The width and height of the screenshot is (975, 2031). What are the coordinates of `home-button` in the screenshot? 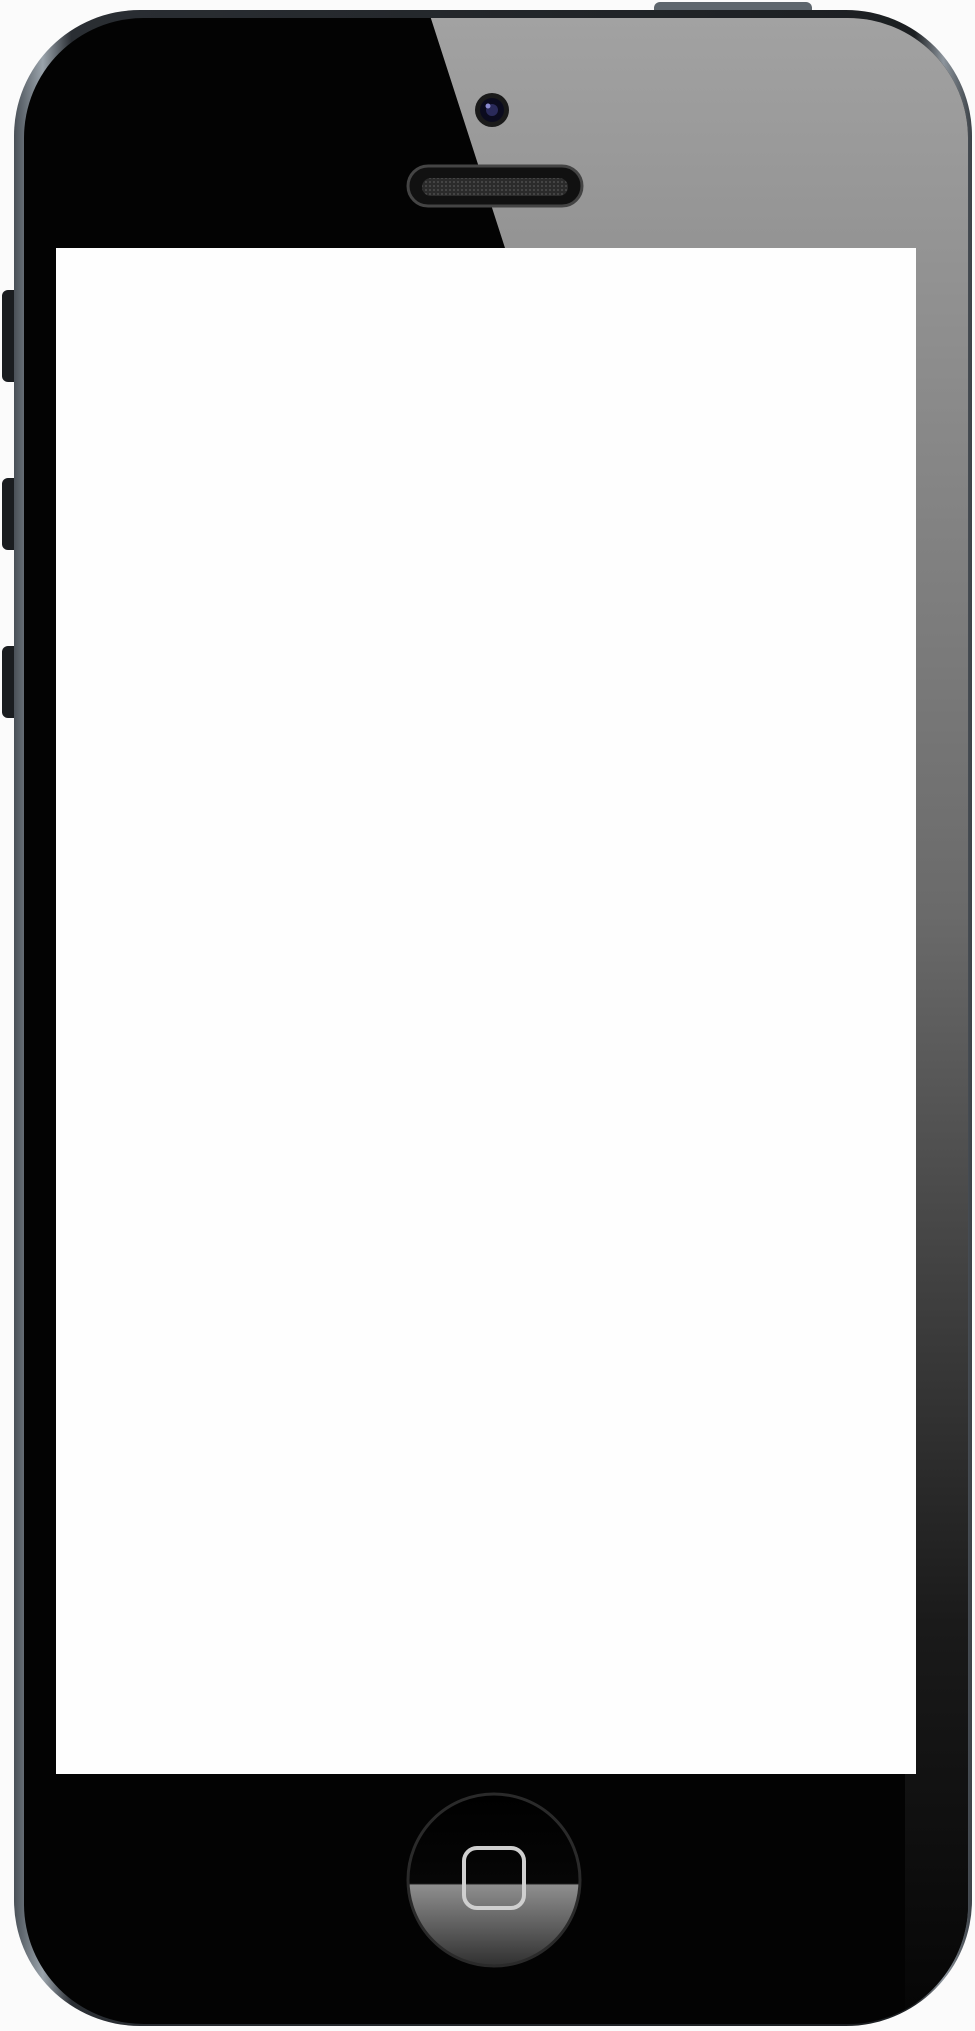 It's located at (494, 1880).